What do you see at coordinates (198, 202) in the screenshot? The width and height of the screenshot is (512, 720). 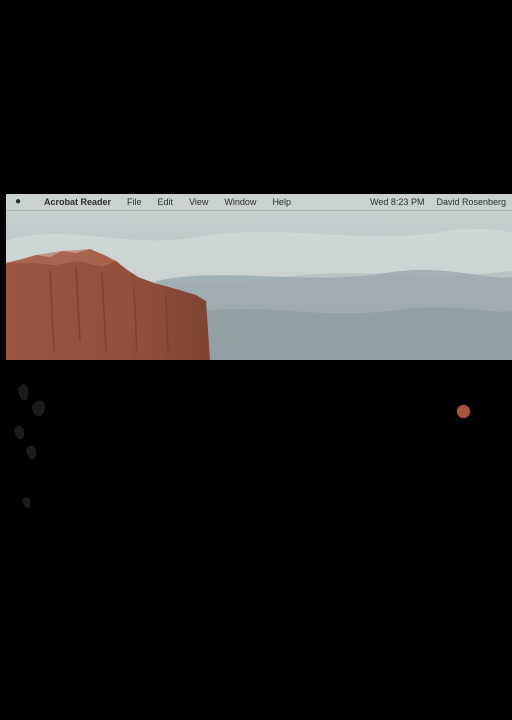 I see `menu-view: View` at bounding box center [198, 202].